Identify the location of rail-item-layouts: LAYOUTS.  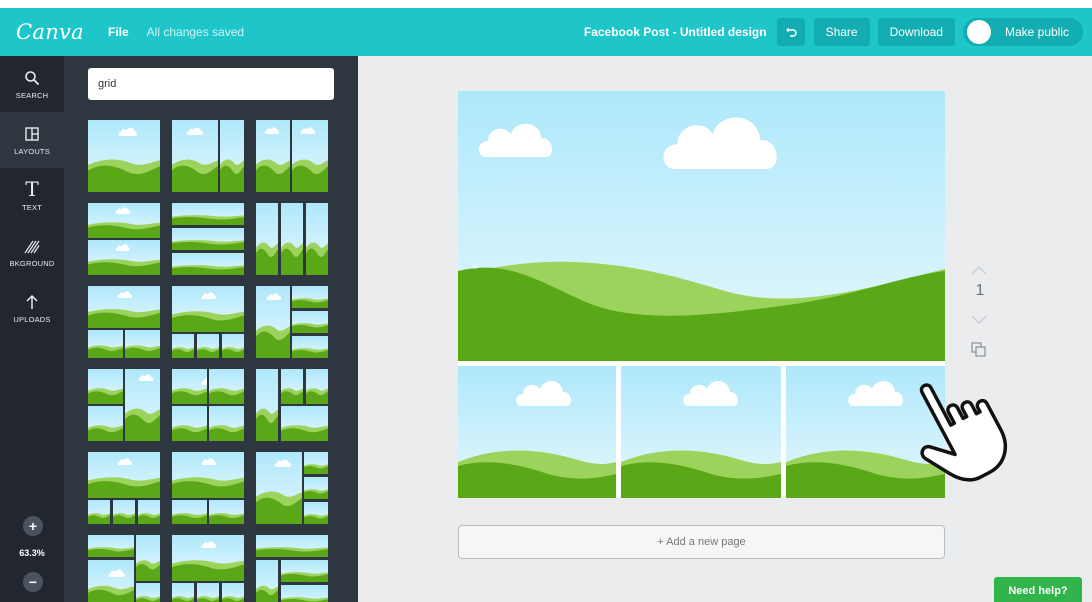
(32, 140).